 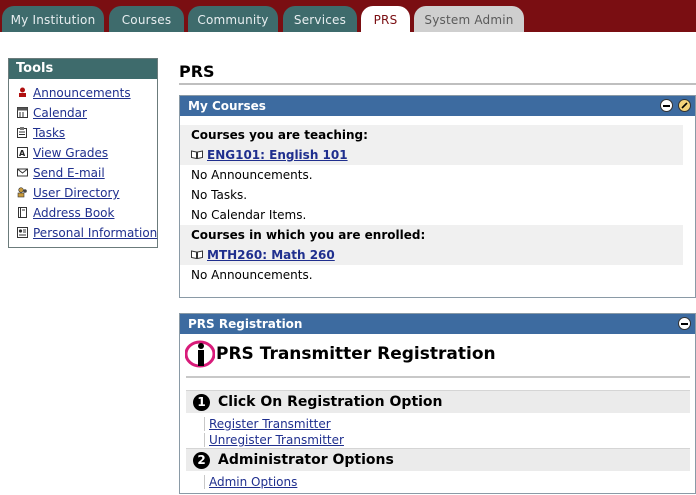 What do you see at coordinates (201, 460) in the screenshot?
I see `step-2-number: 2` at bounding box center [201, 460].